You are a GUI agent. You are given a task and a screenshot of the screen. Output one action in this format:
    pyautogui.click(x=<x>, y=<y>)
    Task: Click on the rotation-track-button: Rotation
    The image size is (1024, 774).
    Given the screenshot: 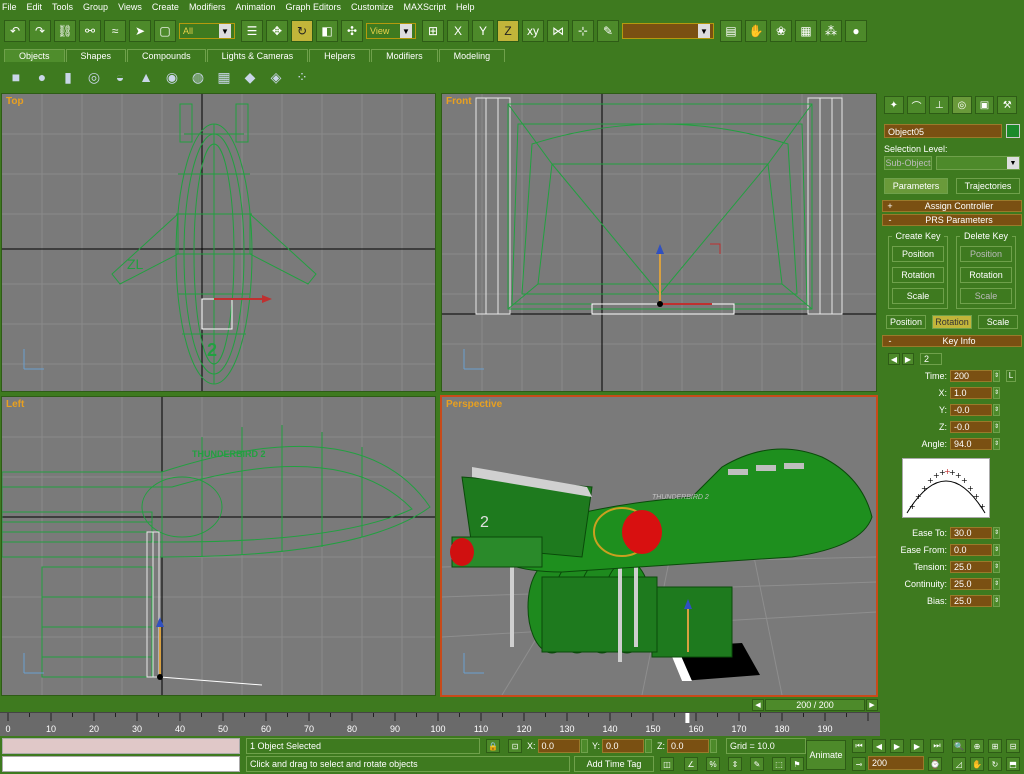 What is the action you would take?
    pyautogui.click(x=952, y=322)
    